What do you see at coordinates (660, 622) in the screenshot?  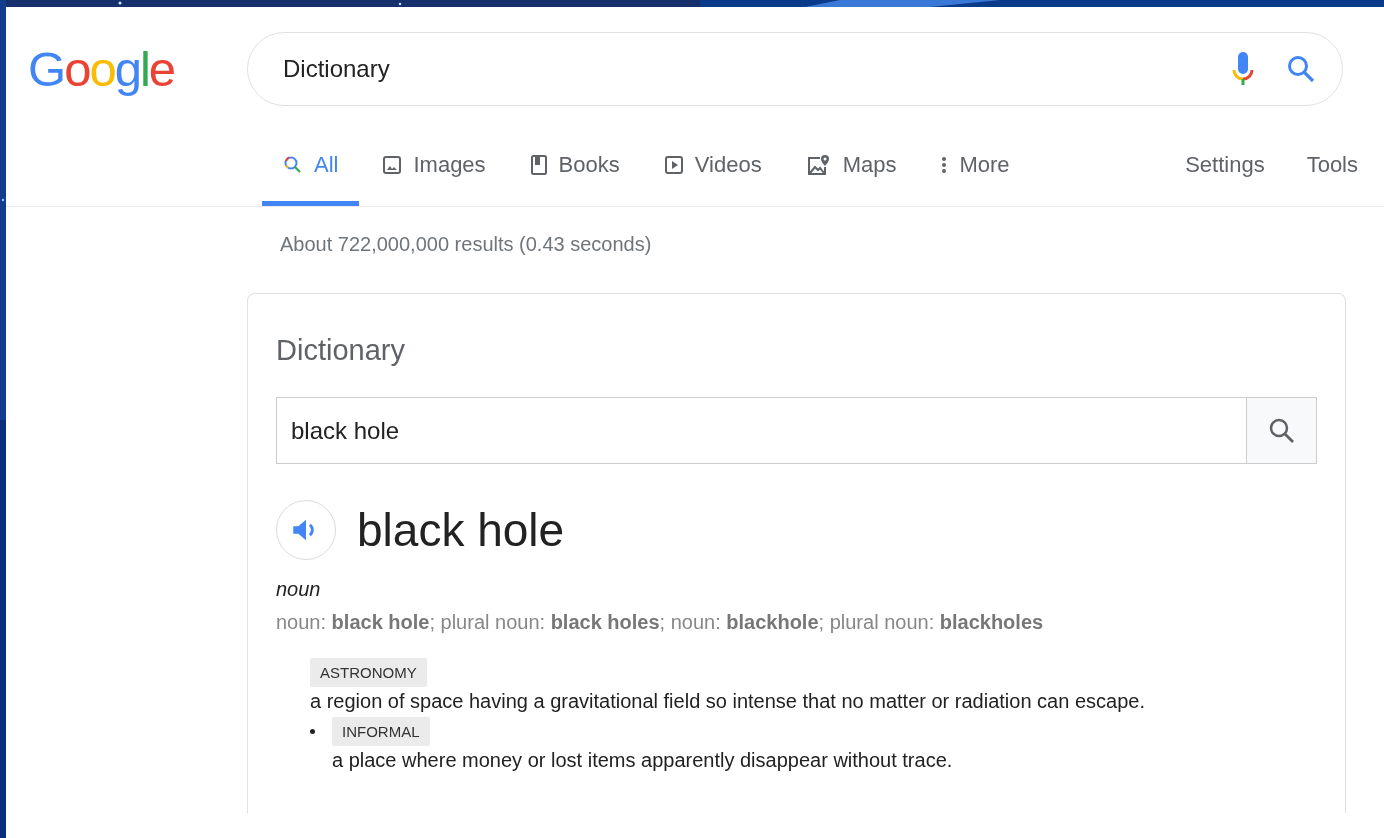 I see `word-forms: noun: black hole; plural noun: black holes; noun: blackhole; plural noun: blackholes` at bounding box center [660, 622].